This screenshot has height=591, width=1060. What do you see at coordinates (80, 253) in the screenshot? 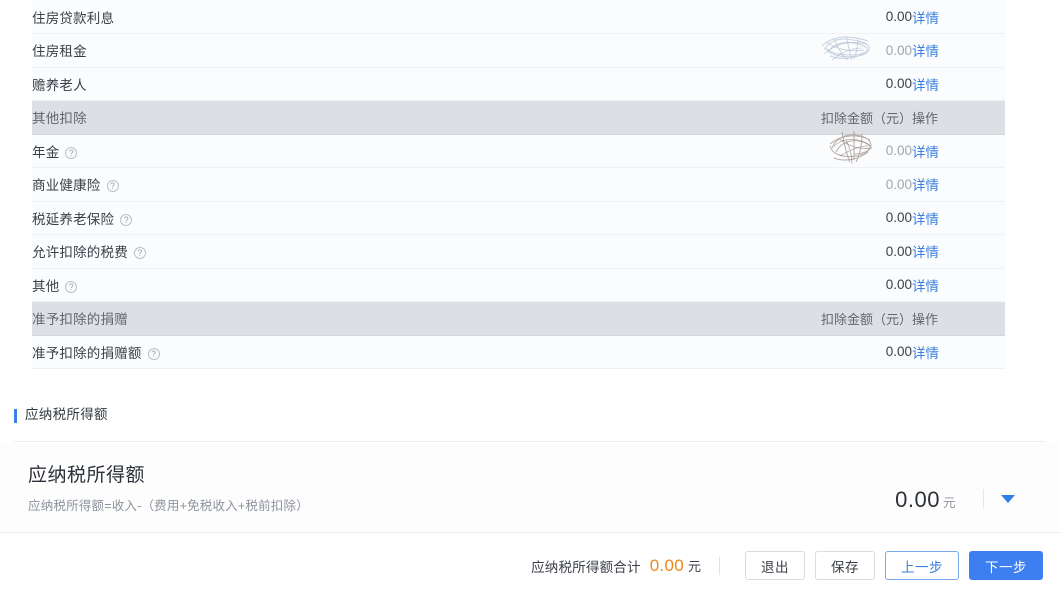
I see `row-label: 允许扣除的税费` at bounding box center [80, 253].